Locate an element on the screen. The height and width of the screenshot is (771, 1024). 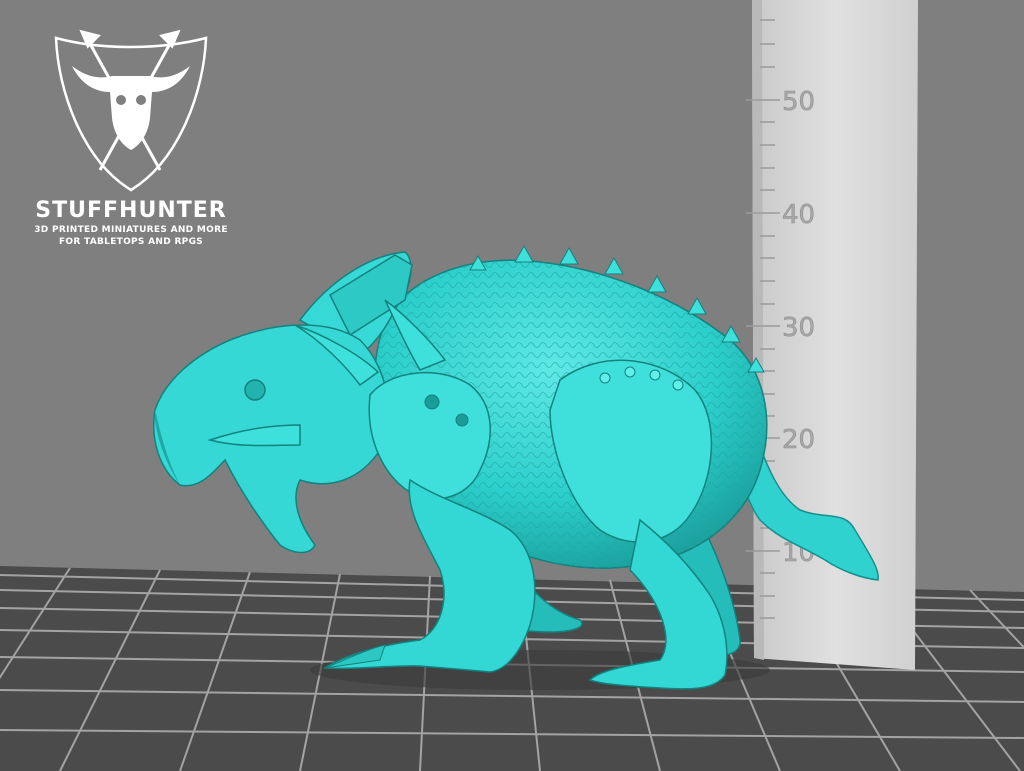
model-eye is located at coordinates (255, 390).